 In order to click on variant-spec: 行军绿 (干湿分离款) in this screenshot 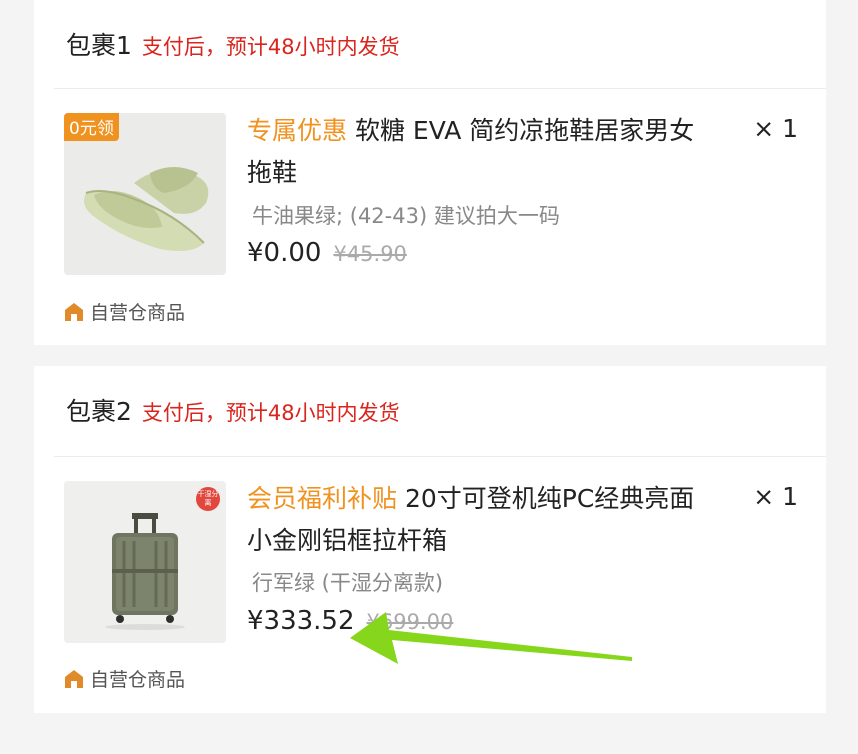, I will do `click(347, 582)`.